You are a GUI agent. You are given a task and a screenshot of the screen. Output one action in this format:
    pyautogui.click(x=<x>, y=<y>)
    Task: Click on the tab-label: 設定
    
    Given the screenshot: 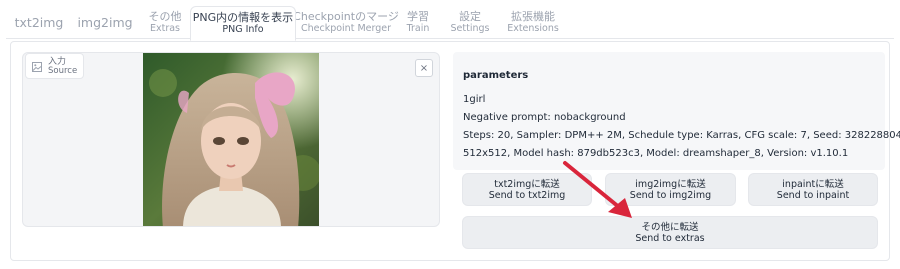 What is the action you would take?
    pyautogui.click(x=470, y=16)
    